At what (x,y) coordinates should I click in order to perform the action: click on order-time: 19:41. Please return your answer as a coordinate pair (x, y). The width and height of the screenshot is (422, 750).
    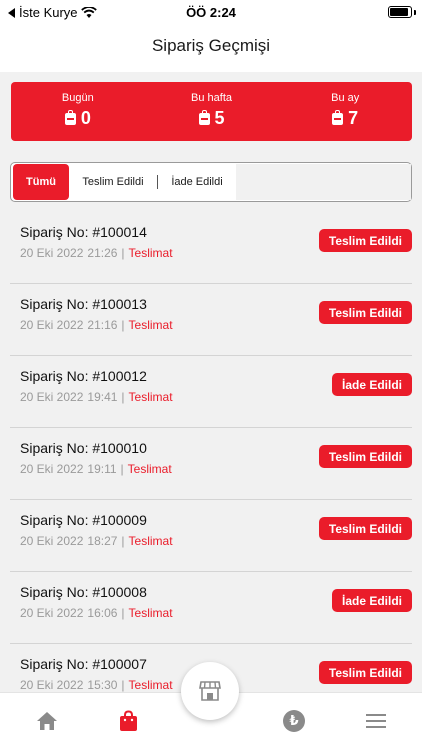
    Looking at the image, I should click on (102, 397).